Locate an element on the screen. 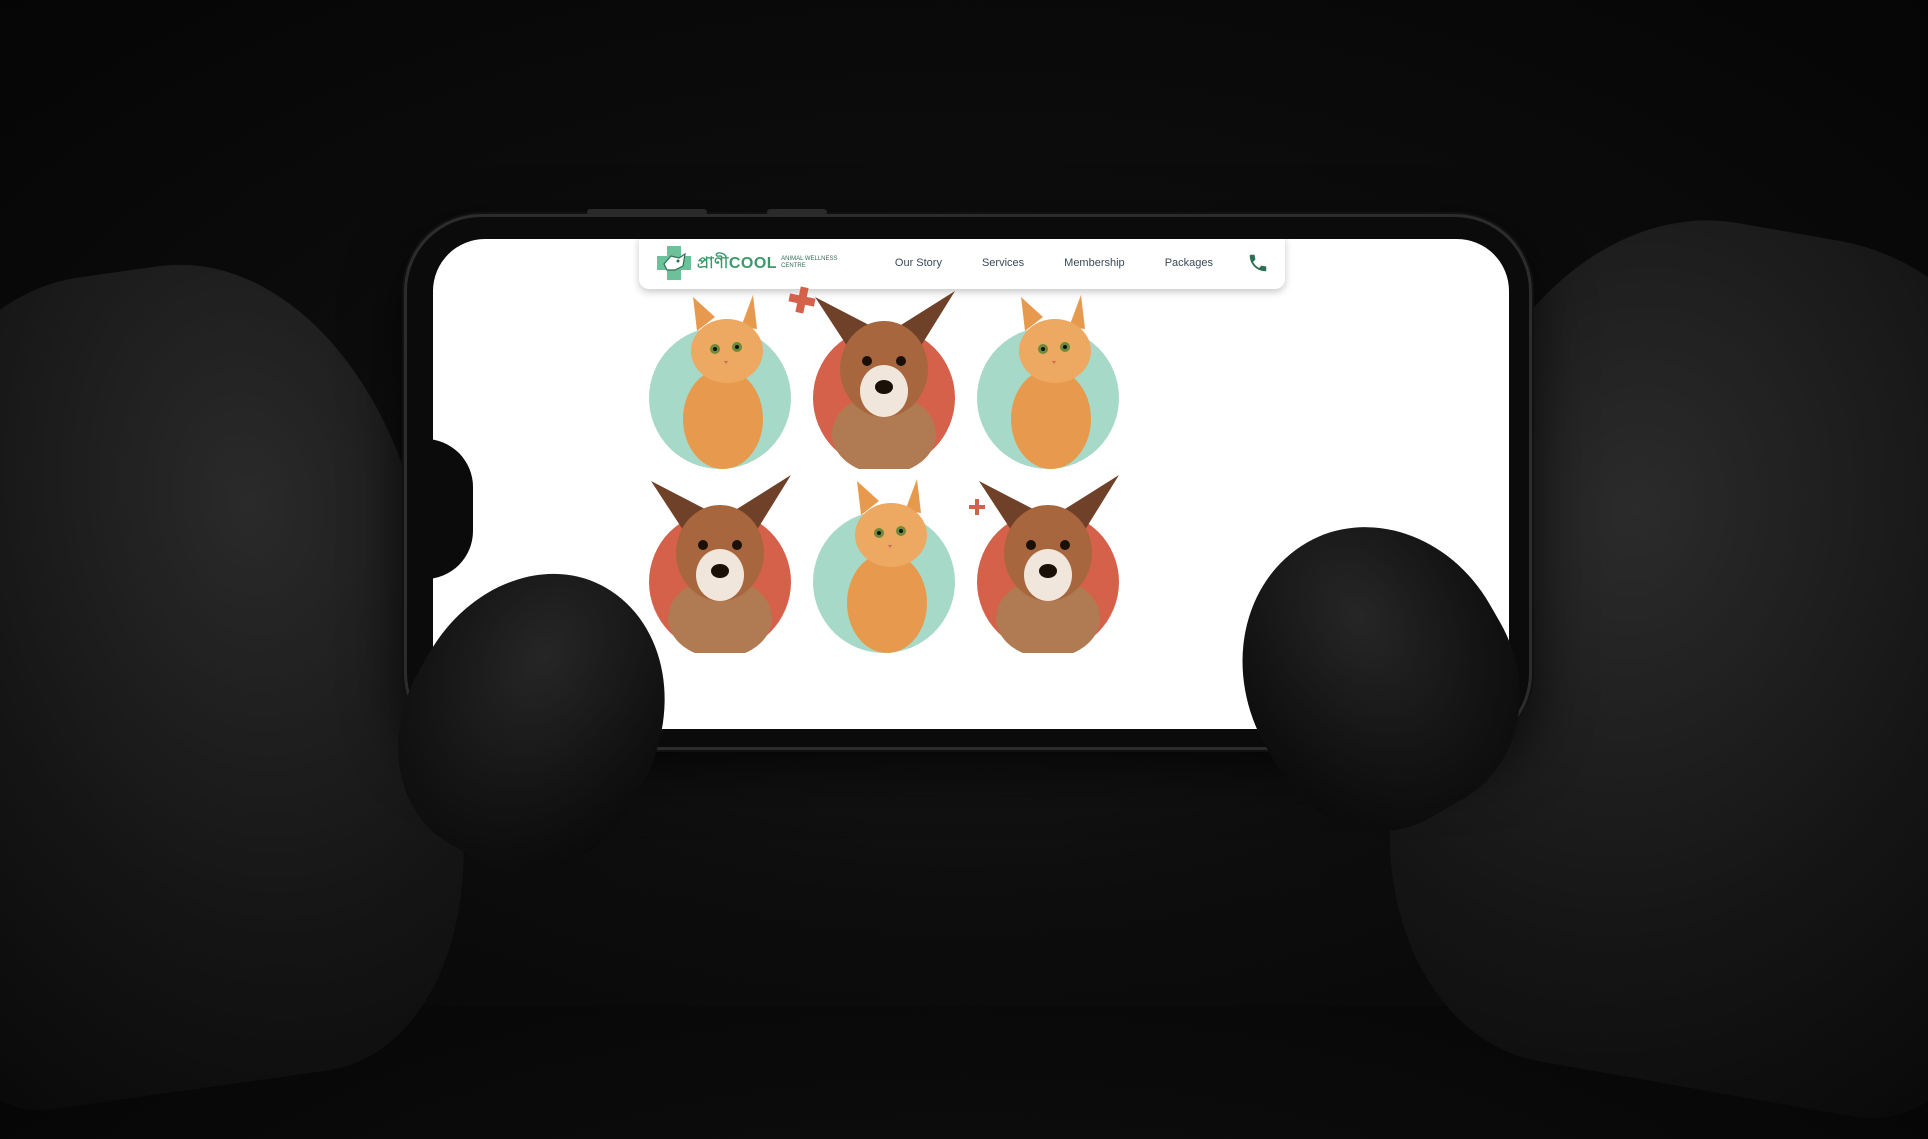 The height and width of the screenshot is (1139, 1928). volume-button is located at coordinates (647, 212).